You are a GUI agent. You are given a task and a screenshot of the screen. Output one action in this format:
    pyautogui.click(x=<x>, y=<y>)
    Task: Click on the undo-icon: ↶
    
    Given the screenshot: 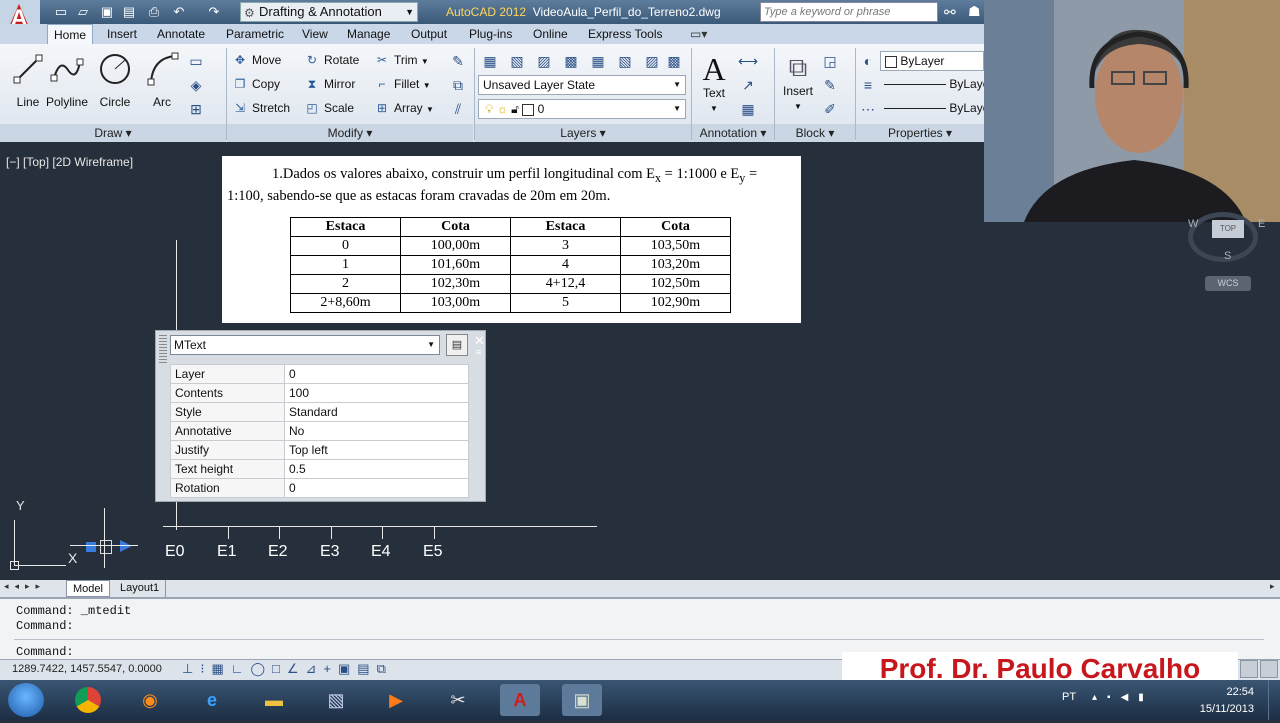 What is the action you would take?
    pyautogui.click(x=179, y=12)
    